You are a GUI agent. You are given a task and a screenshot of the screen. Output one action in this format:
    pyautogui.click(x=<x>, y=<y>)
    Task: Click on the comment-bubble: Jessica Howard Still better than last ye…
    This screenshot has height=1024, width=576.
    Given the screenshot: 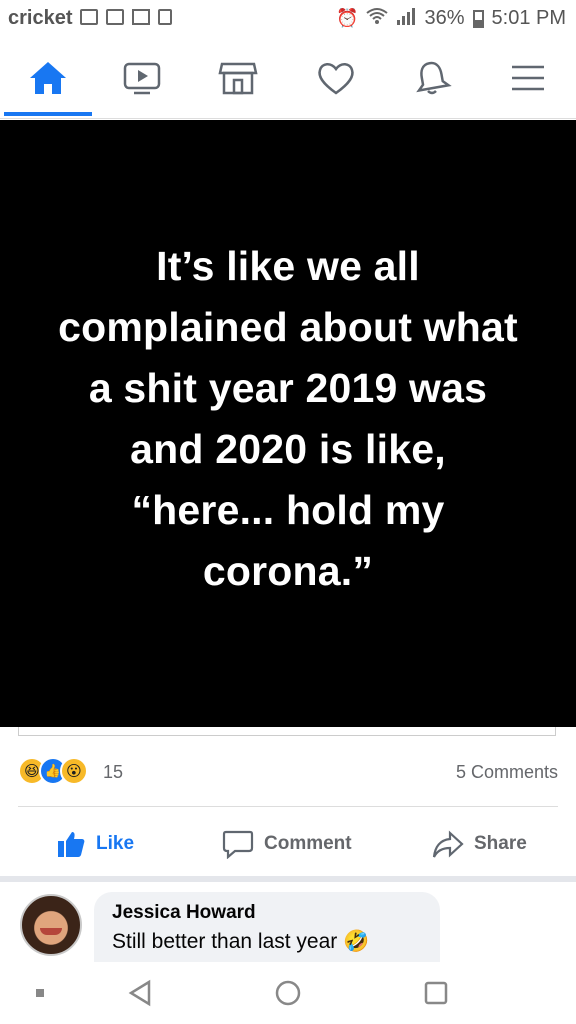 What is the action you would take?
    pyautogui.click(x=267, y=927)
    